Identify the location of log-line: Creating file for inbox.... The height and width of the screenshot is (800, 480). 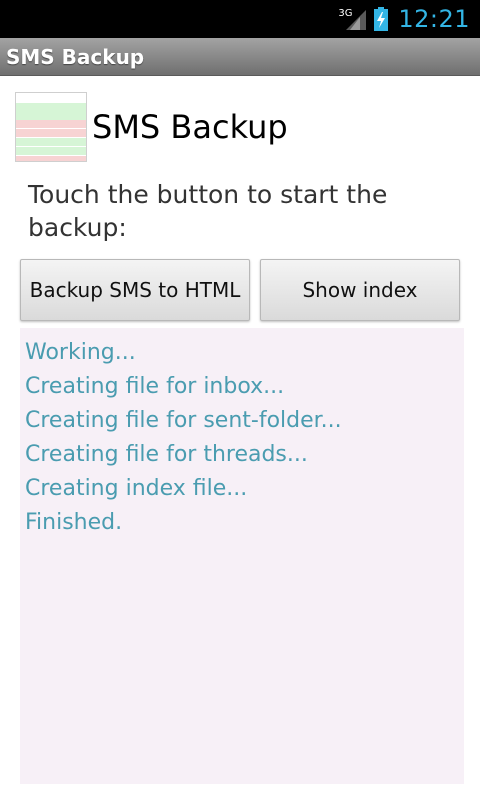
(155, 386).